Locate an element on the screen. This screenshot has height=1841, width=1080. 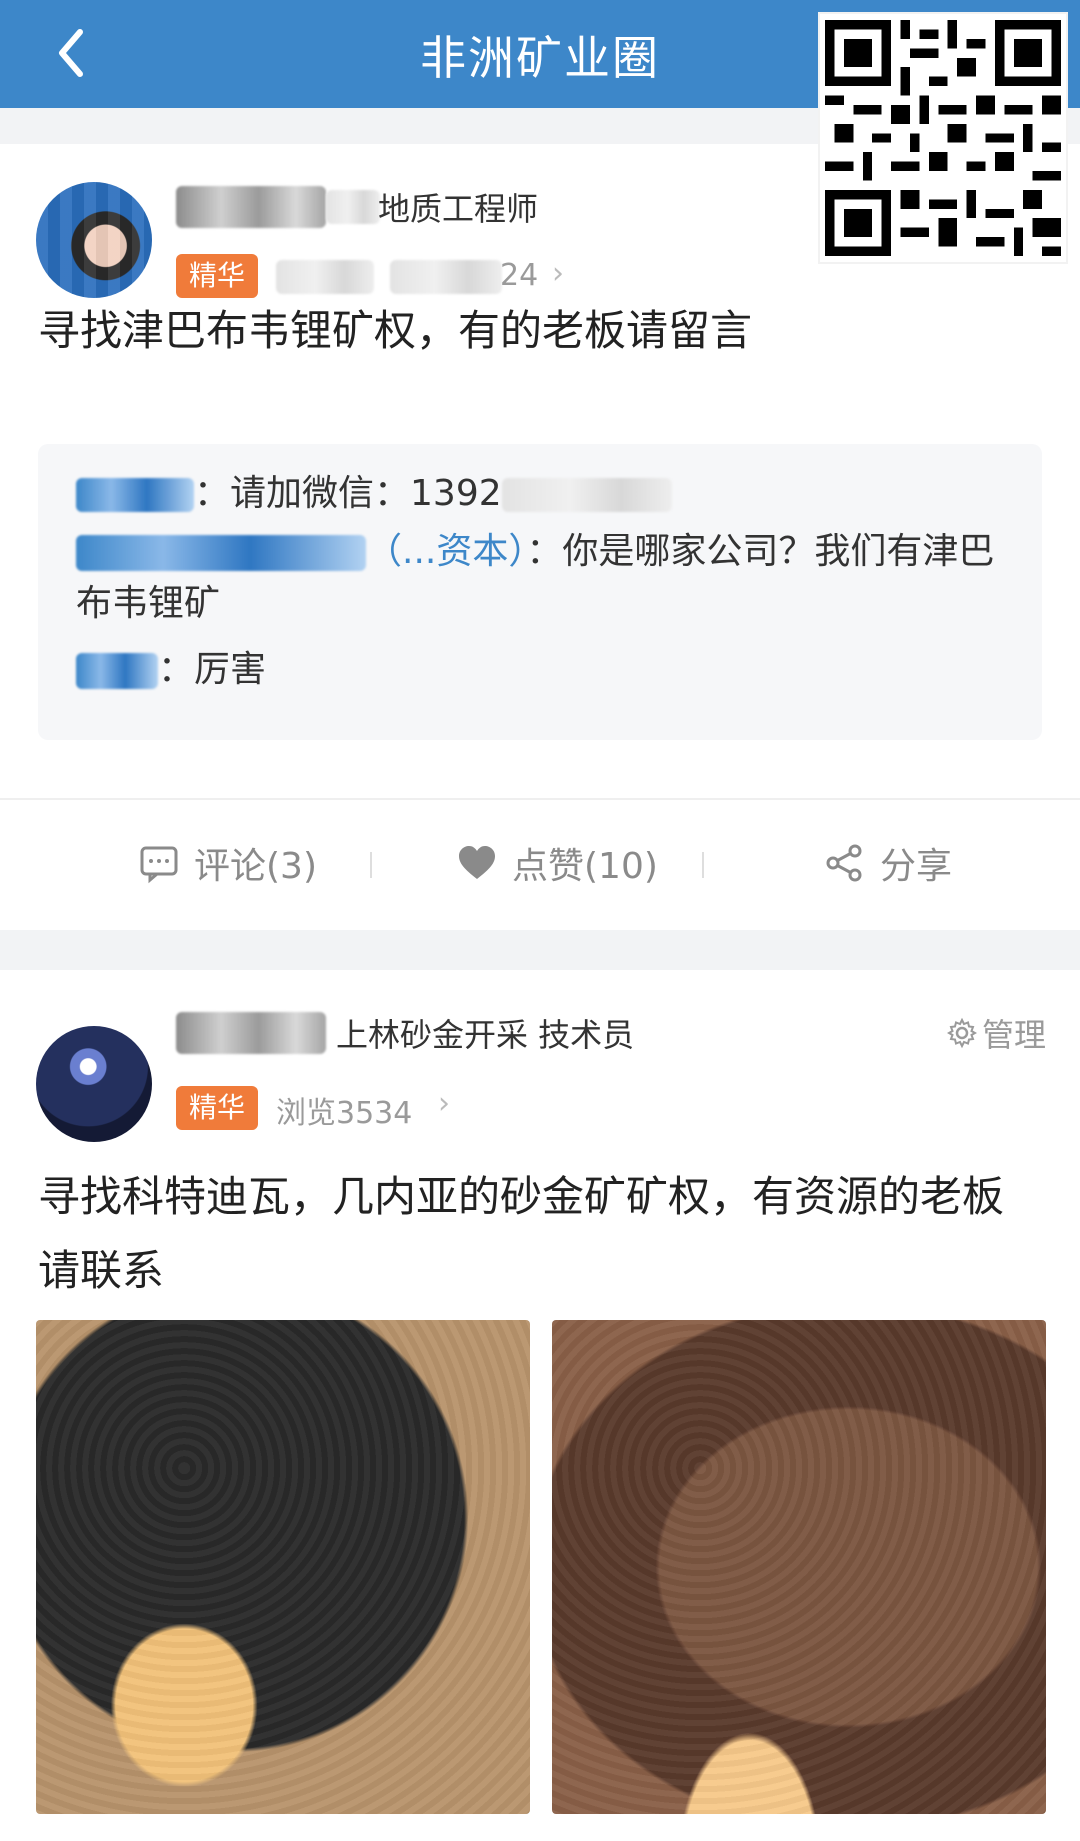
manage-label: 管理 is located at coordinates (1013, 1035).